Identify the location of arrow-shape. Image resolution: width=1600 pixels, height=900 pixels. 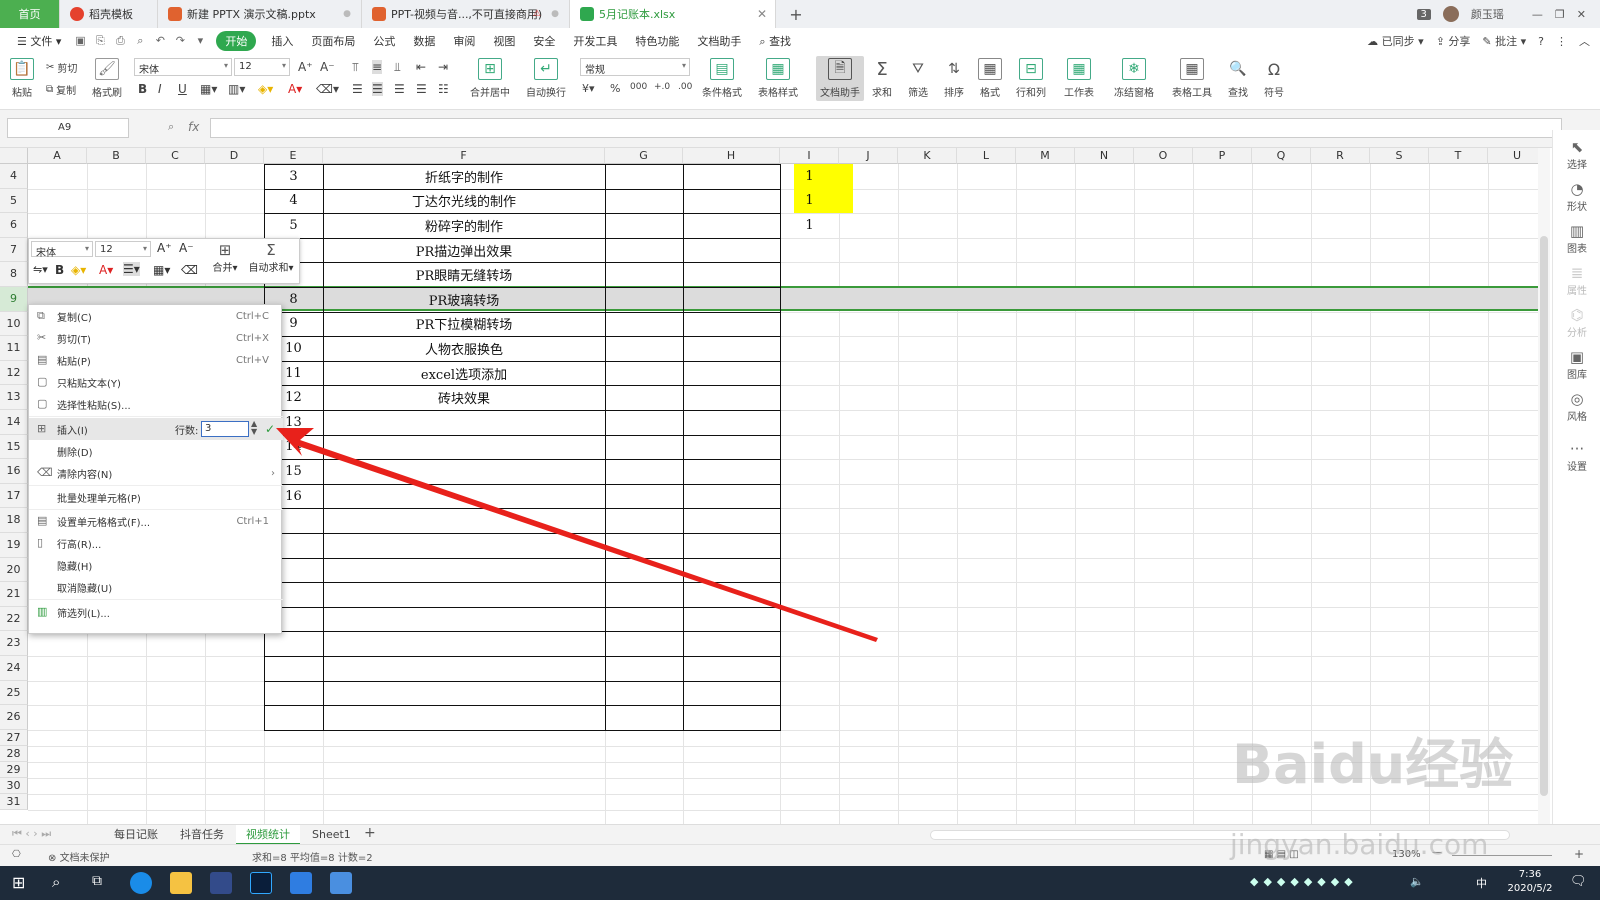
(577, 535).